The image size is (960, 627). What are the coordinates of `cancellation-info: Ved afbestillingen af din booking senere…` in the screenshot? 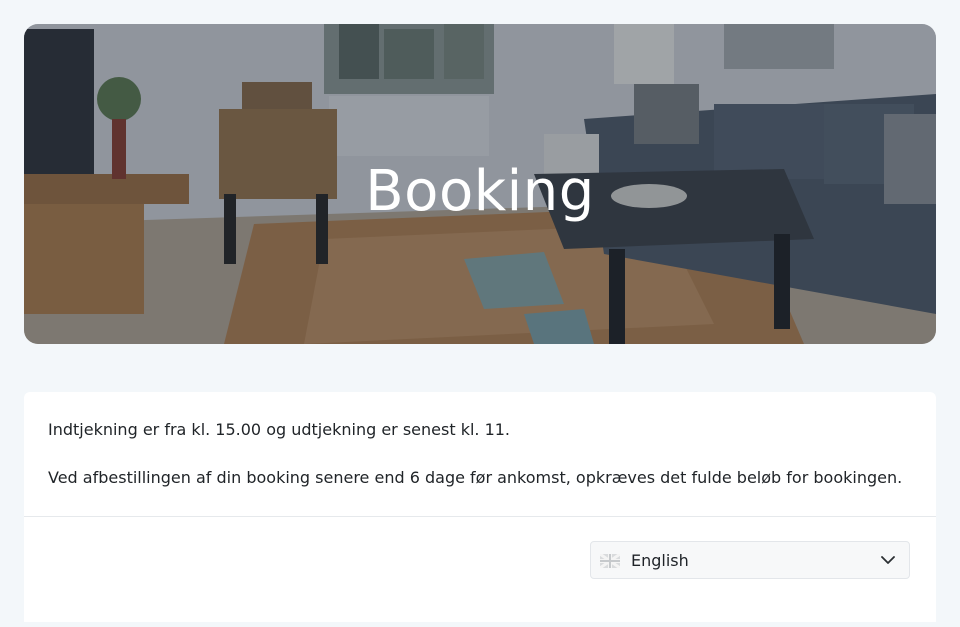 It's located at (475, 477).